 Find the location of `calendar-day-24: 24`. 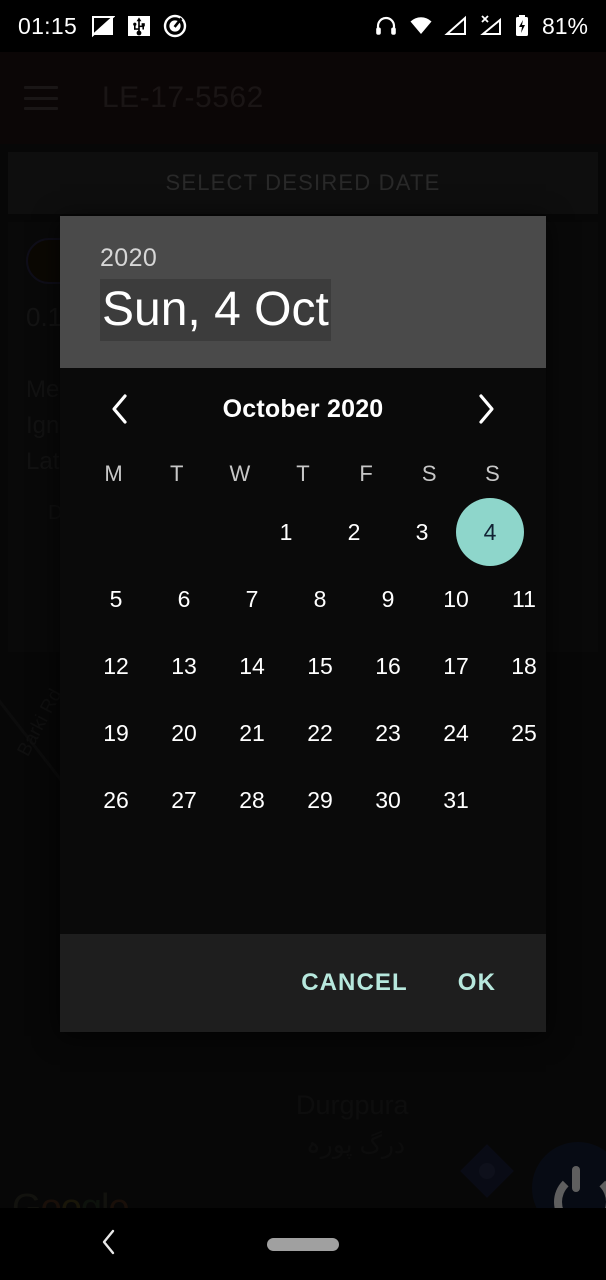

calendar-day-24: 24 is located at coordinates (456, 733).